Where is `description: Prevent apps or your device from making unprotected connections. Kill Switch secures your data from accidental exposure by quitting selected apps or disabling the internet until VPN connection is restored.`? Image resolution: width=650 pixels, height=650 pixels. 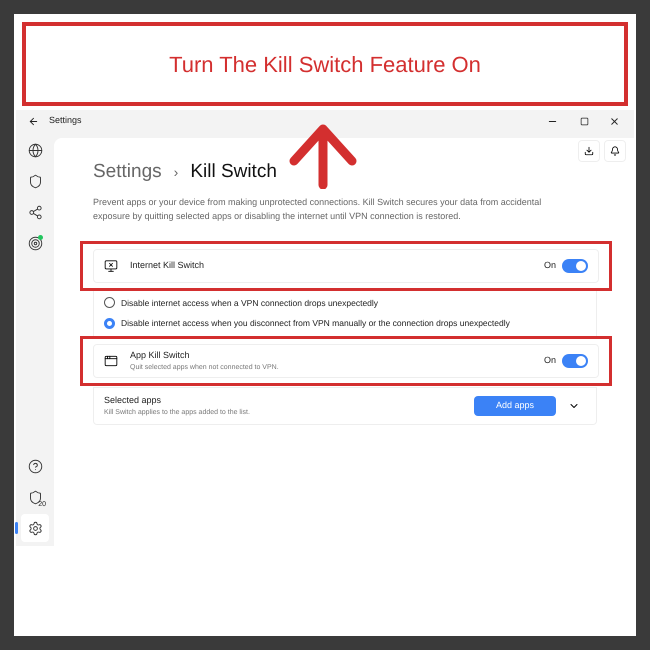
description: Prevent apps or your device from making unprotected connections. Kill Switch secures your data from accidental exposure by quitting selected apps or disabling the internet until VPN connection is restored. is located at coordinates (317, 209).